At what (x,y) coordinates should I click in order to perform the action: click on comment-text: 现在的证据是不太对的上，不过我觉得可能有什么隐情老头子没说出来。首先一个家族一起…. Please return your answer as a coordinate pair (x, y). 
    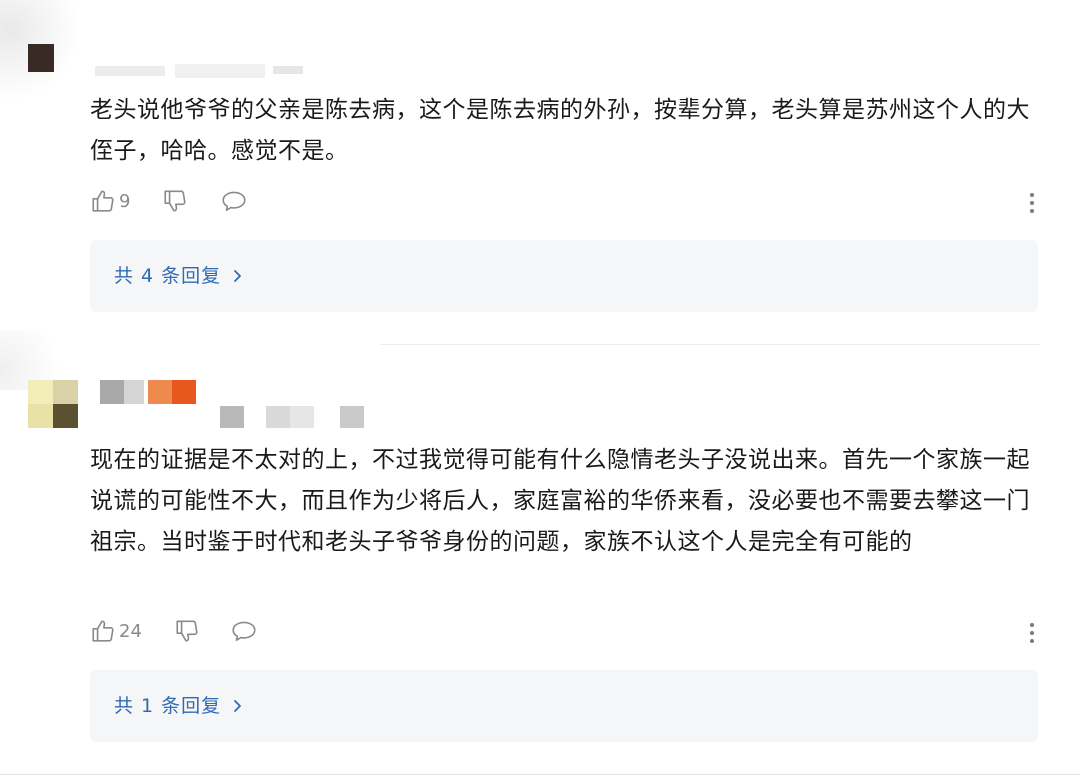
    Looking at the image, I should click on (560, 501).